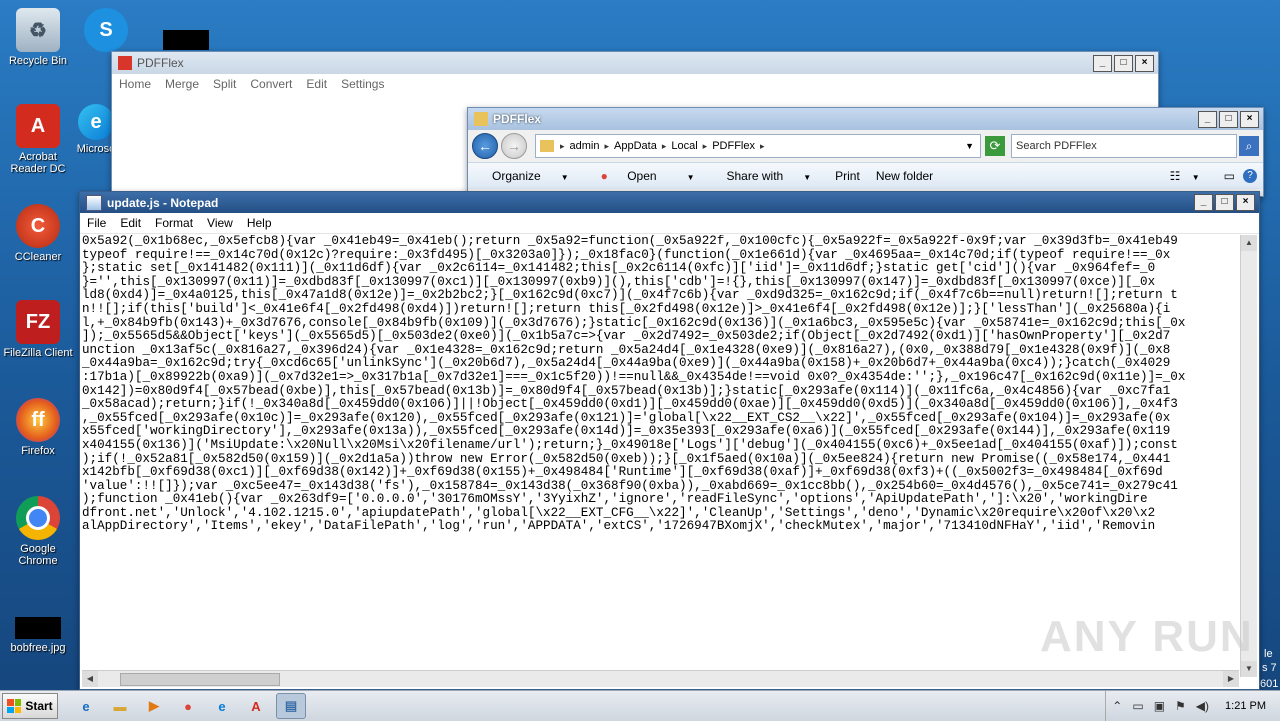  I want to click on view-options-icon: ☷ ▼, so click(1189, 176).